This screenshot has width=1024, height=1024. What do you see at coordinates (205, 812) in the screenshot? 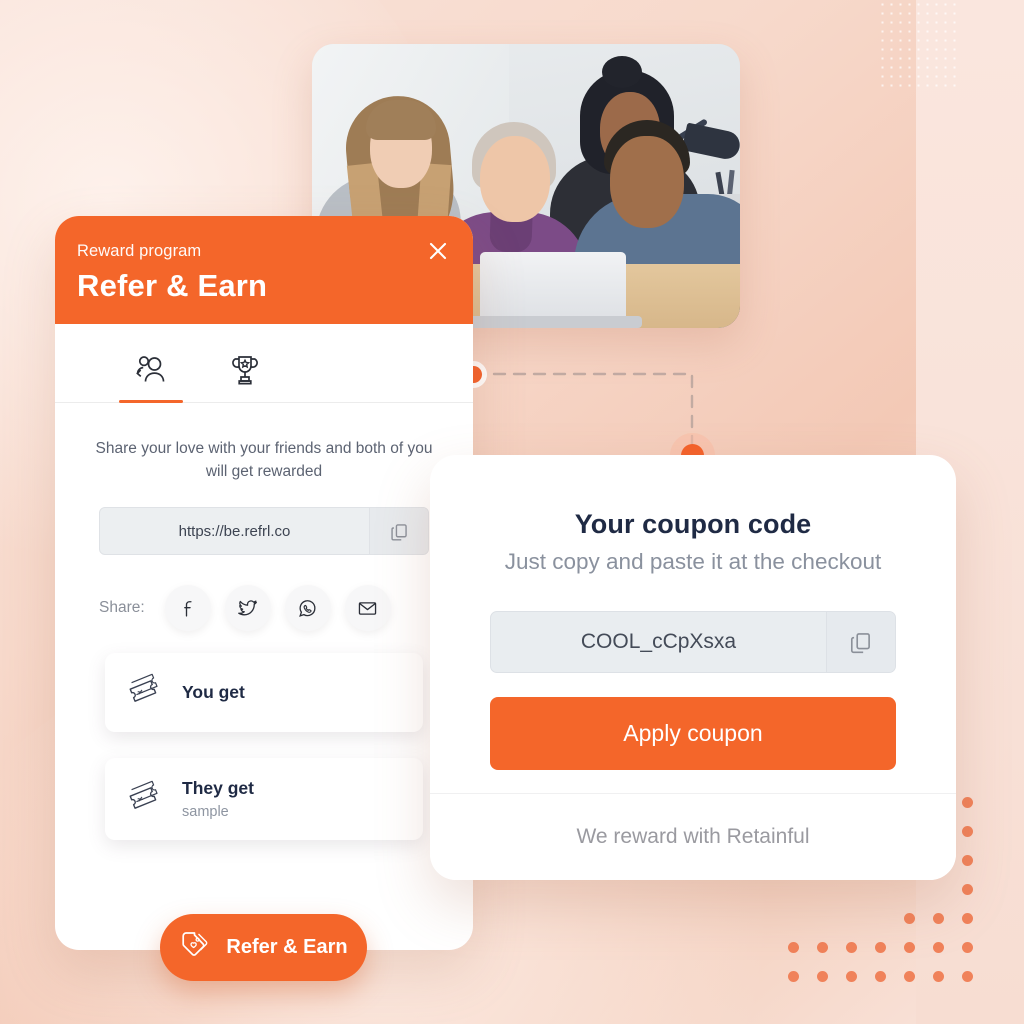
I see `reward-subtitle: sample` at bounding box center [205, 812].